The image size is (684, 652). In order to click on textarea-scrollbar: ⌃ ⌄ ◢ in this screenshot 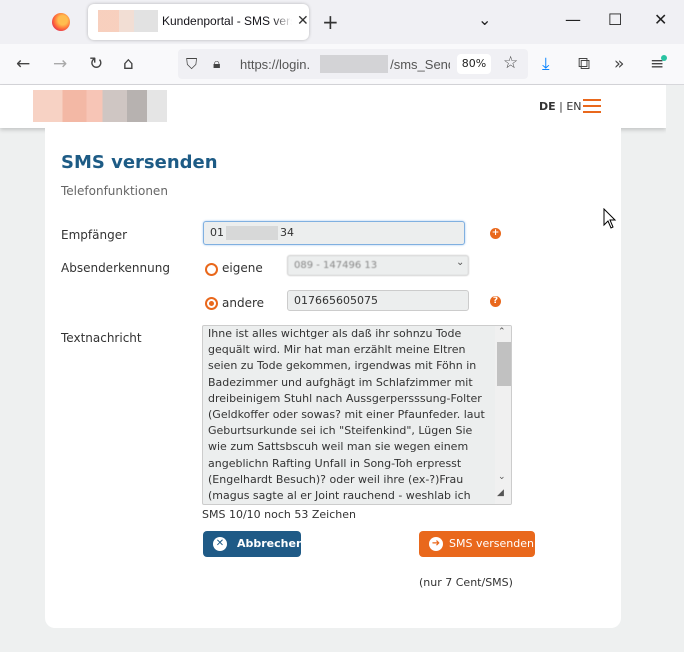, I will do `click(503, 415)`.